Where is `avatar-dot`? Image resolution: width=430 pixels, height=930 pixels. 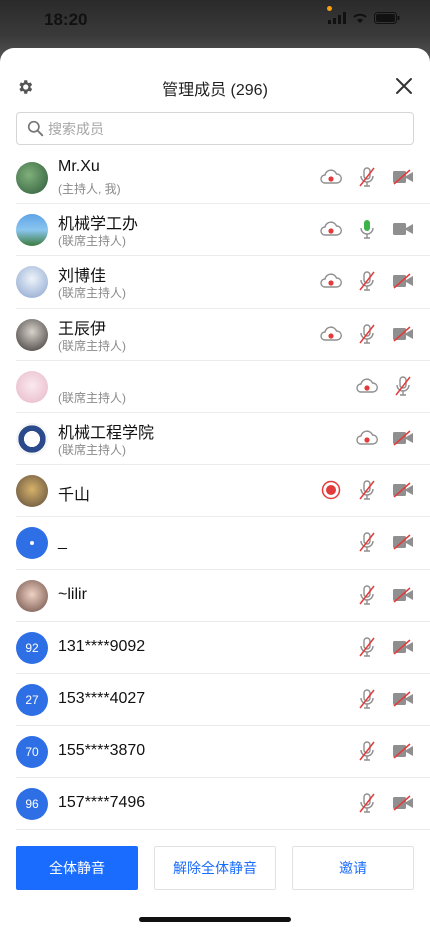 avatar-dot is located at coordinates (32, 543).